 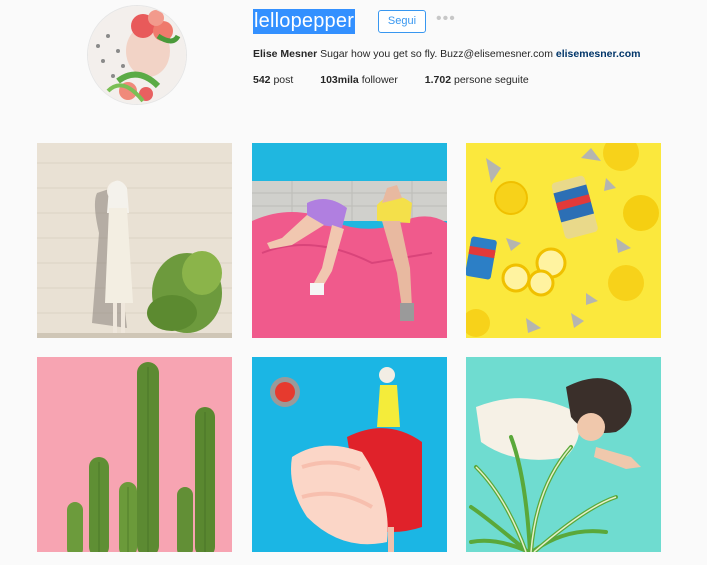 I want to click on photo-girl-white-dress-icon, so click(x=134, y=240).